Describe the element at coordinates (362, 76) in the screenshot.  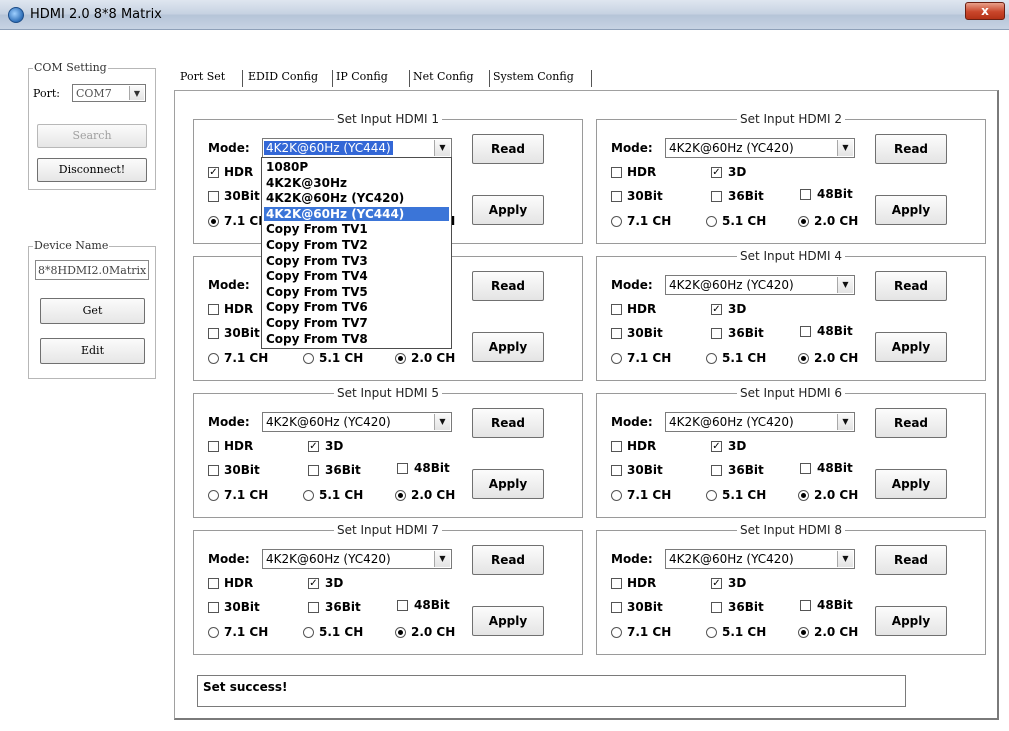
I see `tab-ip-config: IP Config` at that location.